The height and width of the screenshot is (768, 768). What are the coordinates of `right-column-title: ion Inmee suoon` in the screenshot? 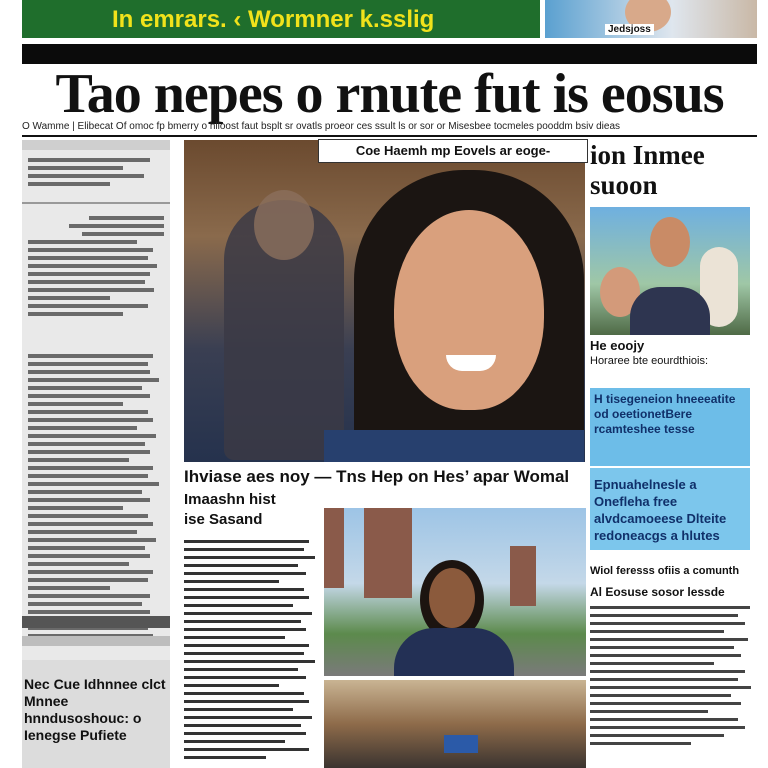 It's located at (647, 170).